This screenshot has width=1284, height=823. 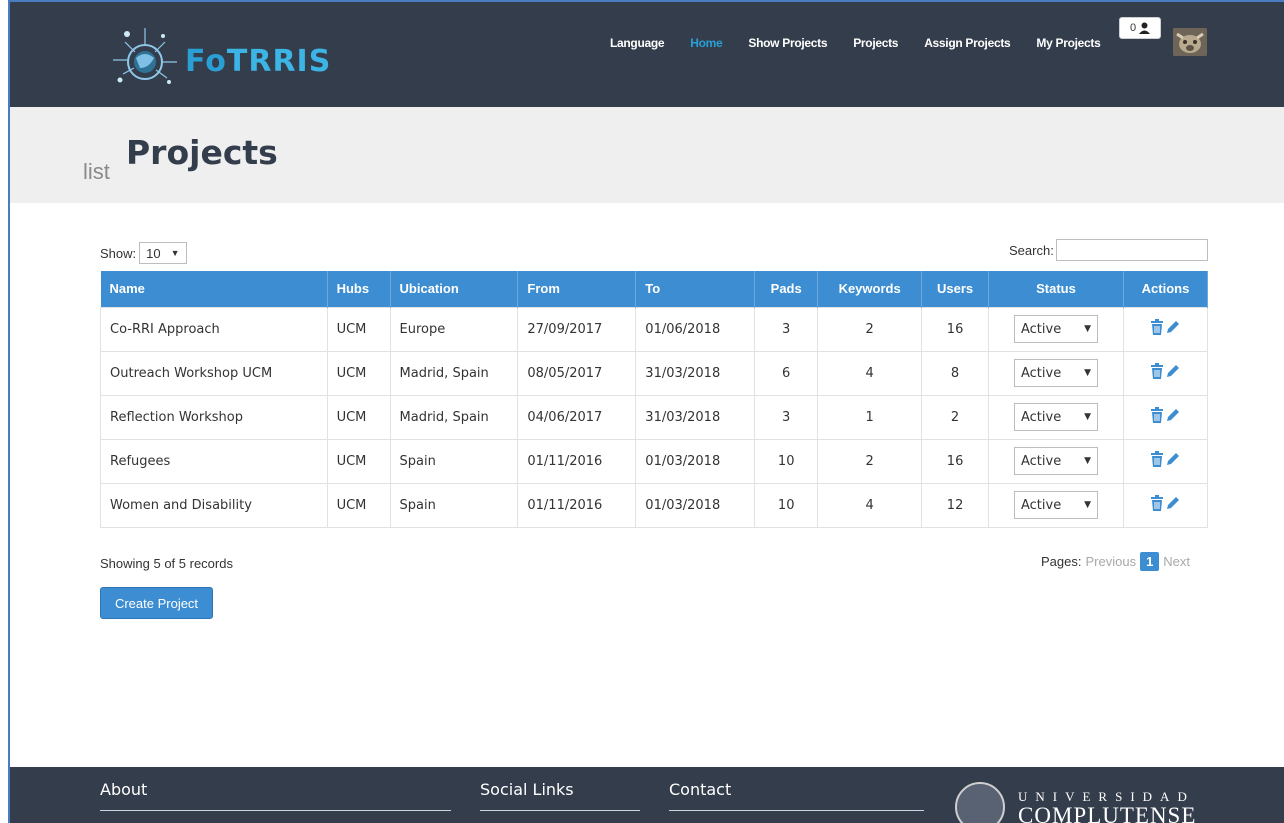 I want to click on user-avatar, so click(x=1190, y=42).